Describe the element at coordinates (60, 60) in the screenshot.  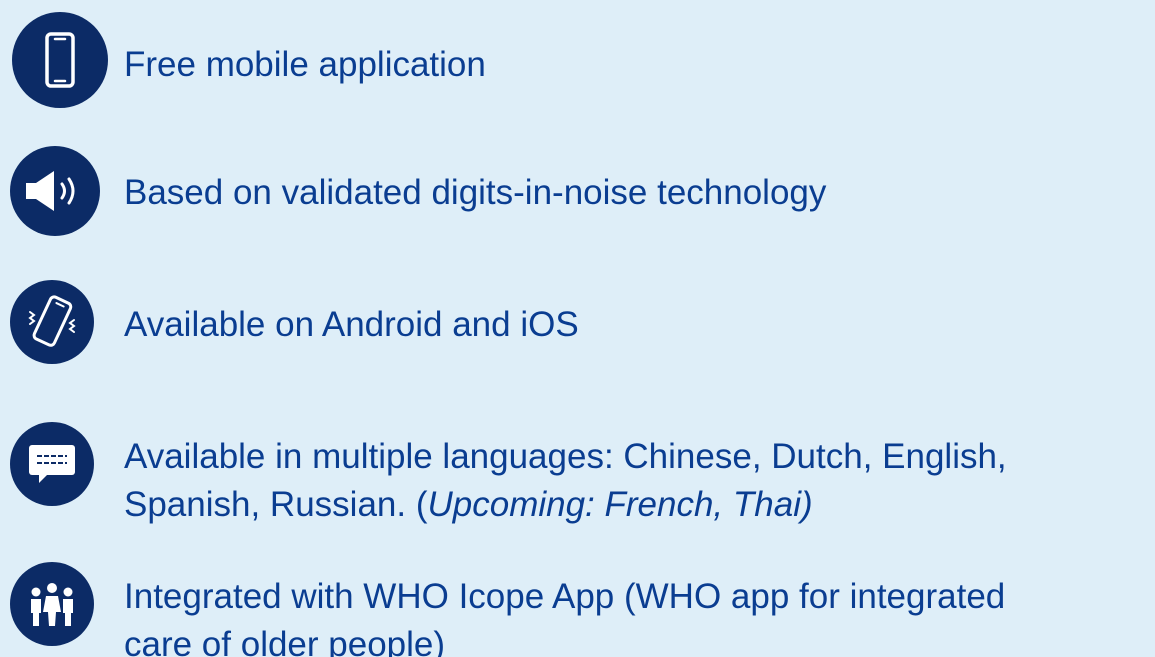
I see `smartphone-icon` at that location.